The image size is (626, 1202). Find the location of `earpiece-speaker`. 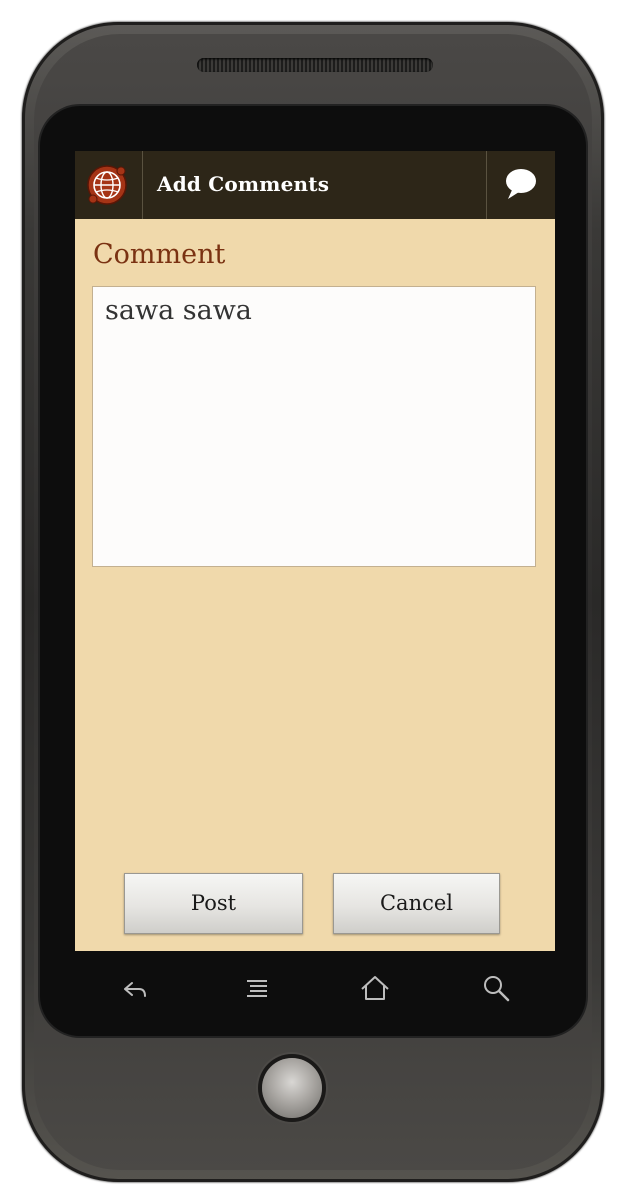

earpiece-speaker is located at coordinates (315, 65).